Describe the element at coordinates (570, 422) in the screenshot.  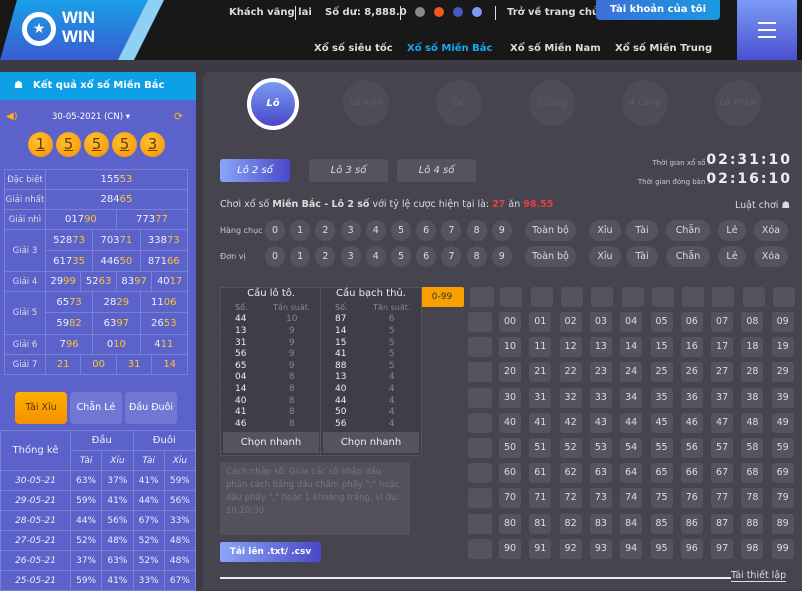
I see `number-cell: 42` at that location.